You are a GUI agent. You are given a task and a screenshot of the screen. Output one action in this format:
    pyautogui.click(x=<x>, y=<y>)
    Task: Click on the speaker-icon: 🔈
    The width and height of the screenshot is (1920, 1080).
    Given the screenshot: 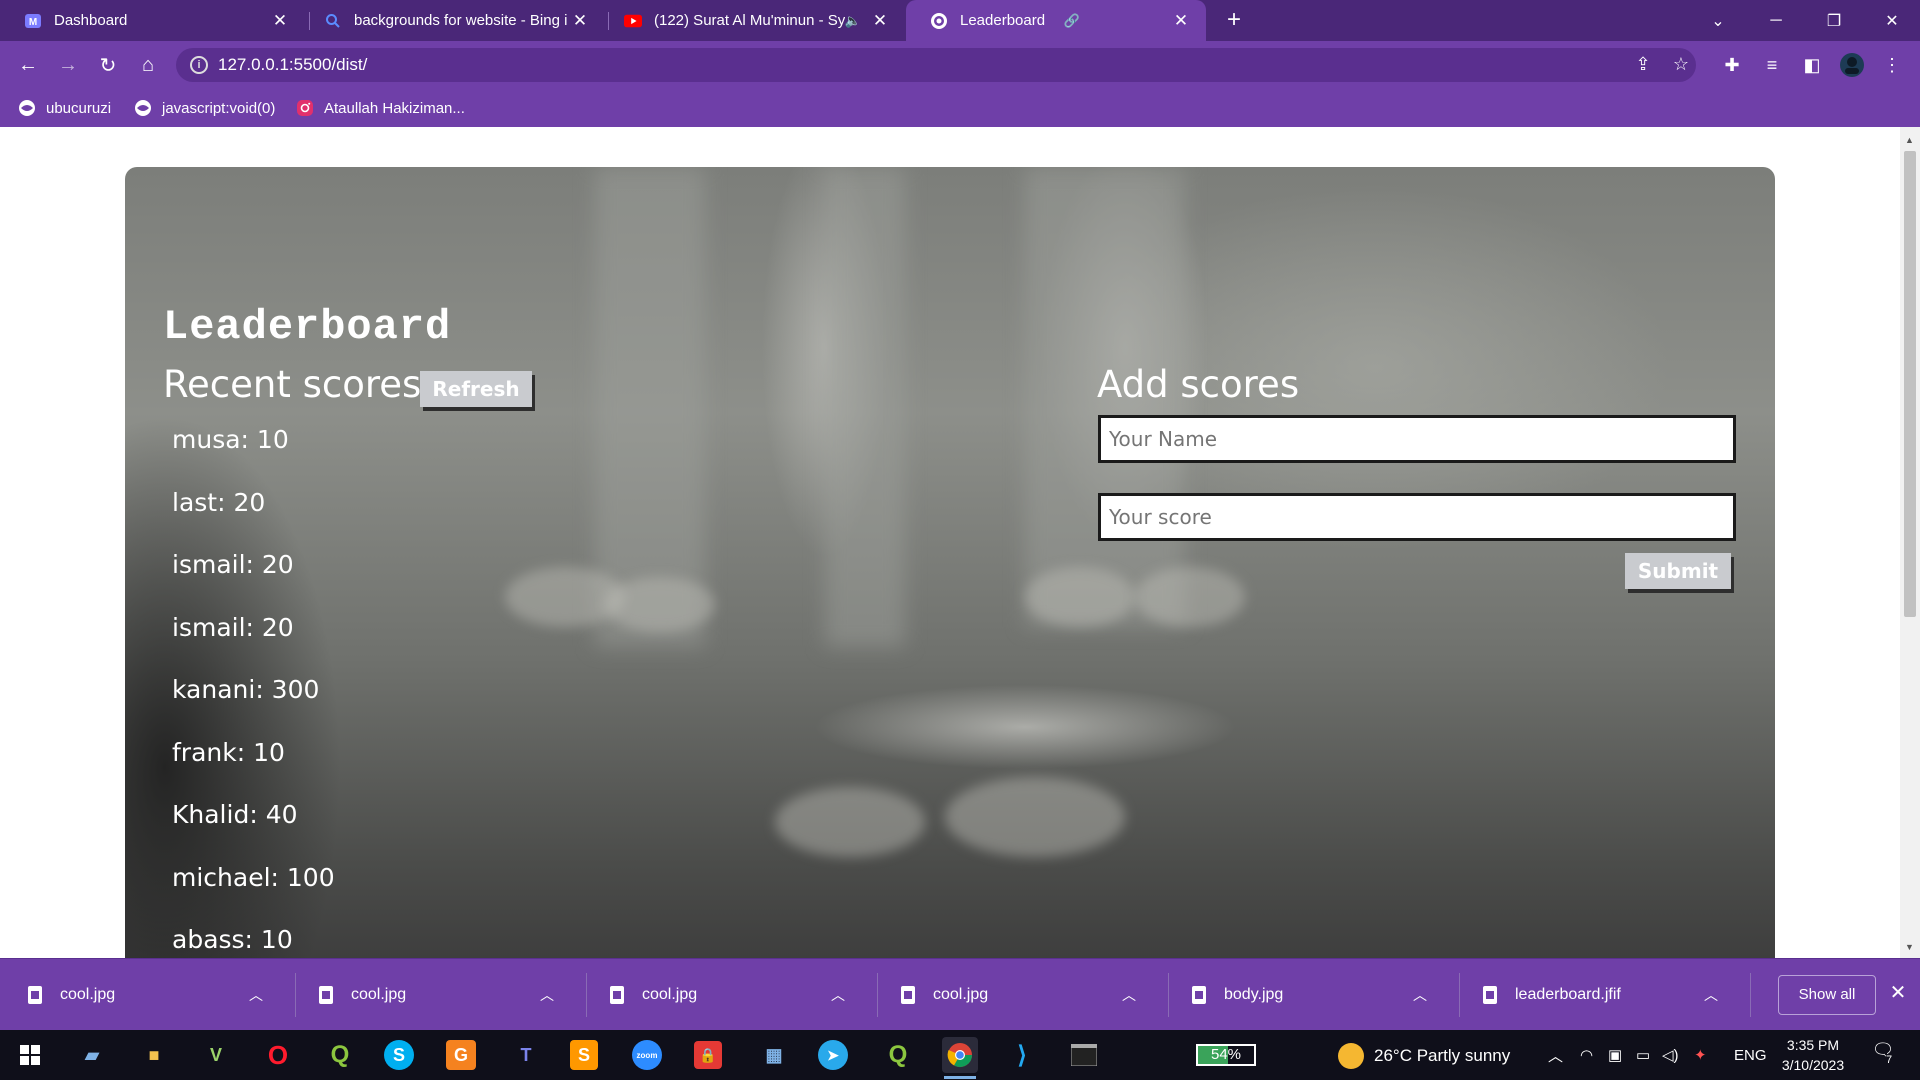 What is the action you would take?
    pyautogui.click(x=853, y=21)
    